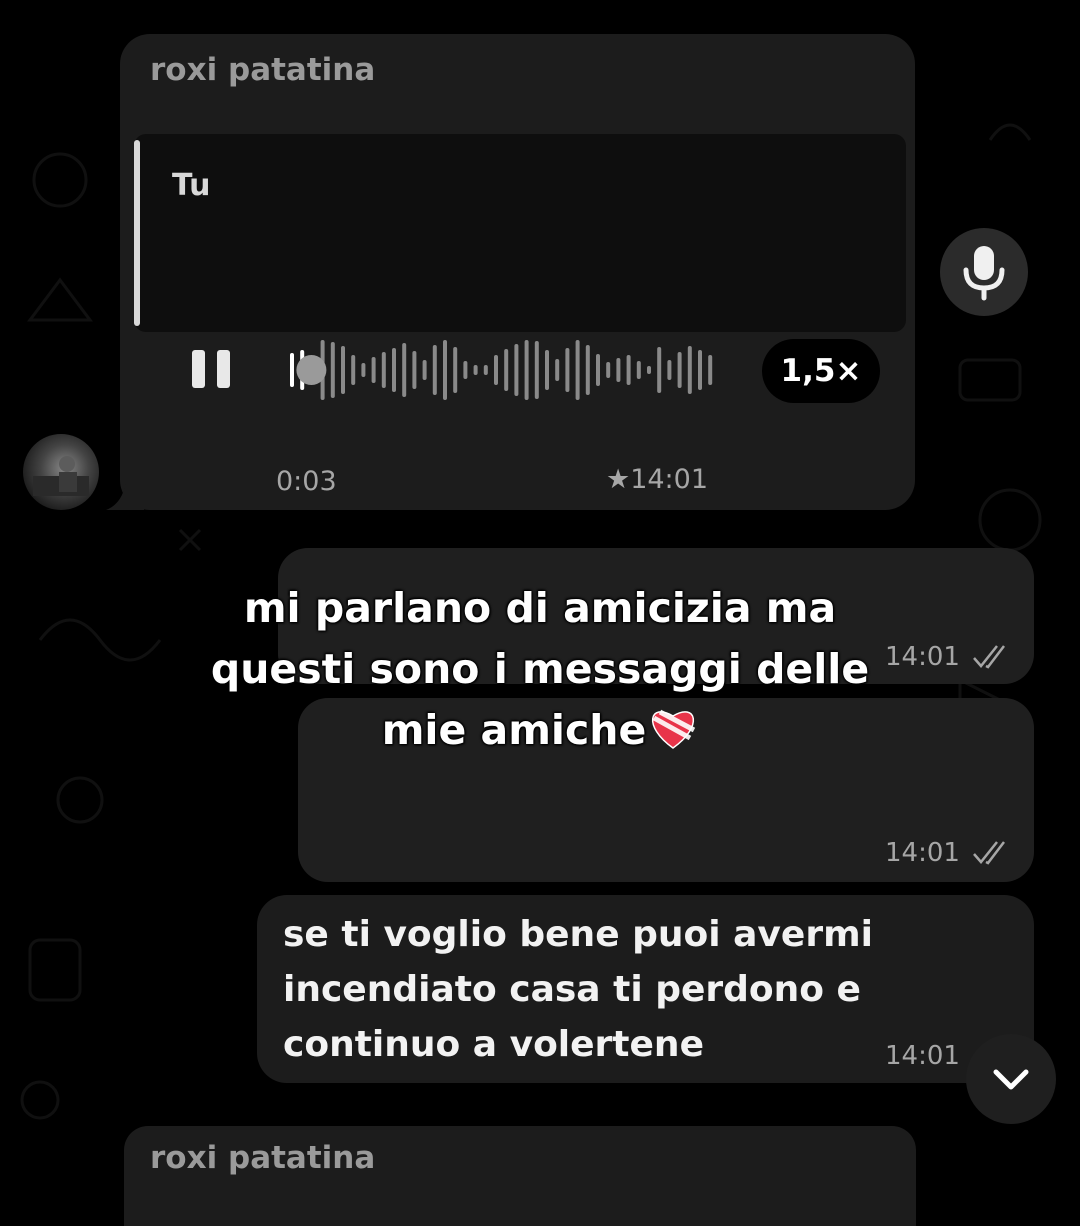 This screenshot has height=1226, width=1080. I want to click on microphone-icon, so click(984, 273).